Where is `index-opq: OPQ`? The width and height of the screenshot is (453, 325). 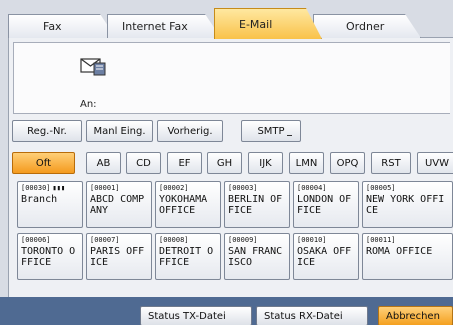 index-opq: OPQ is located at coordinates (347, 163).